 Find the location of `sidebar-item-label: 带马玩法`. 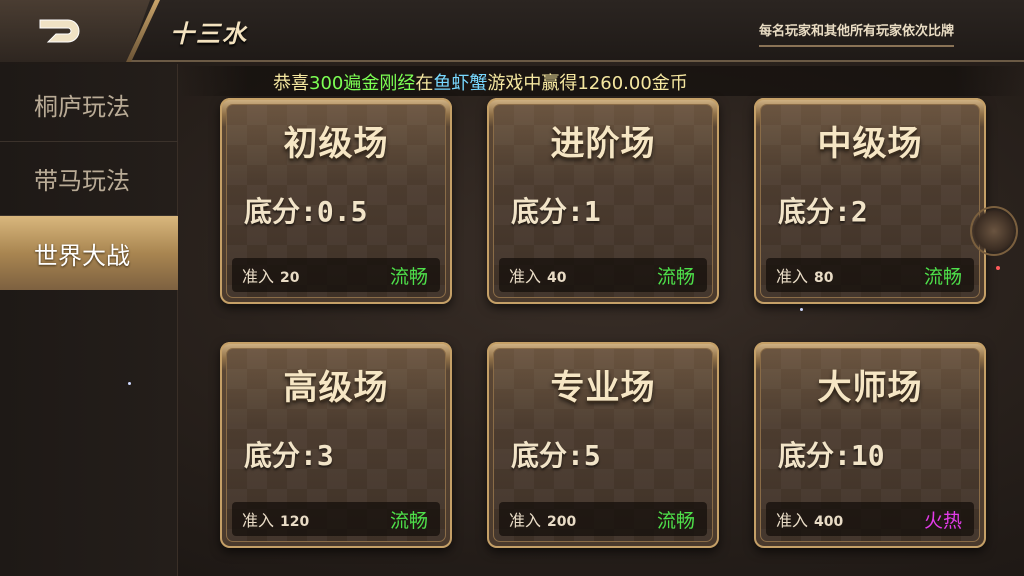

sidebar-item-label: 带马玩法 is located at coordinates (82, 181).